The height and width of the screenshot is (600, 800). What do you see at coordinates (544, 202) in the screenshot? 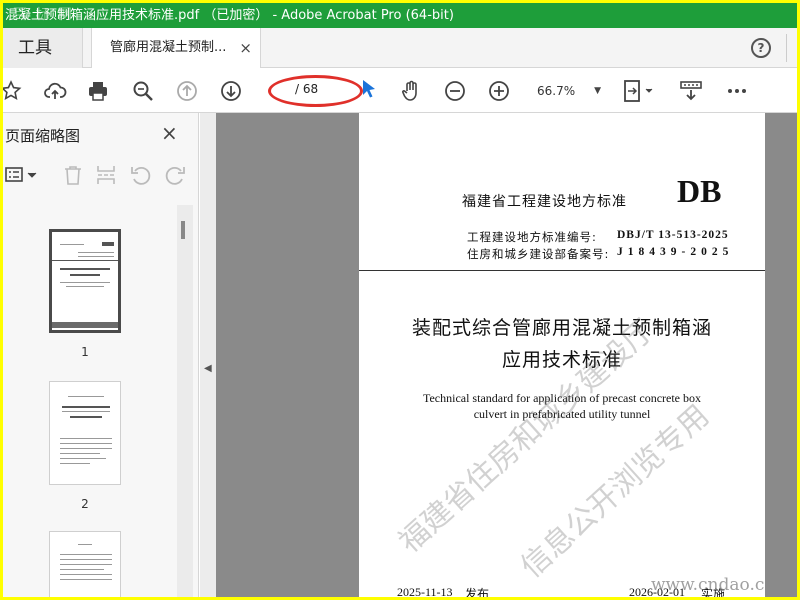
I see `issuer-heading: 福建省工程建设地方标准` at bounding box center [544, 202].